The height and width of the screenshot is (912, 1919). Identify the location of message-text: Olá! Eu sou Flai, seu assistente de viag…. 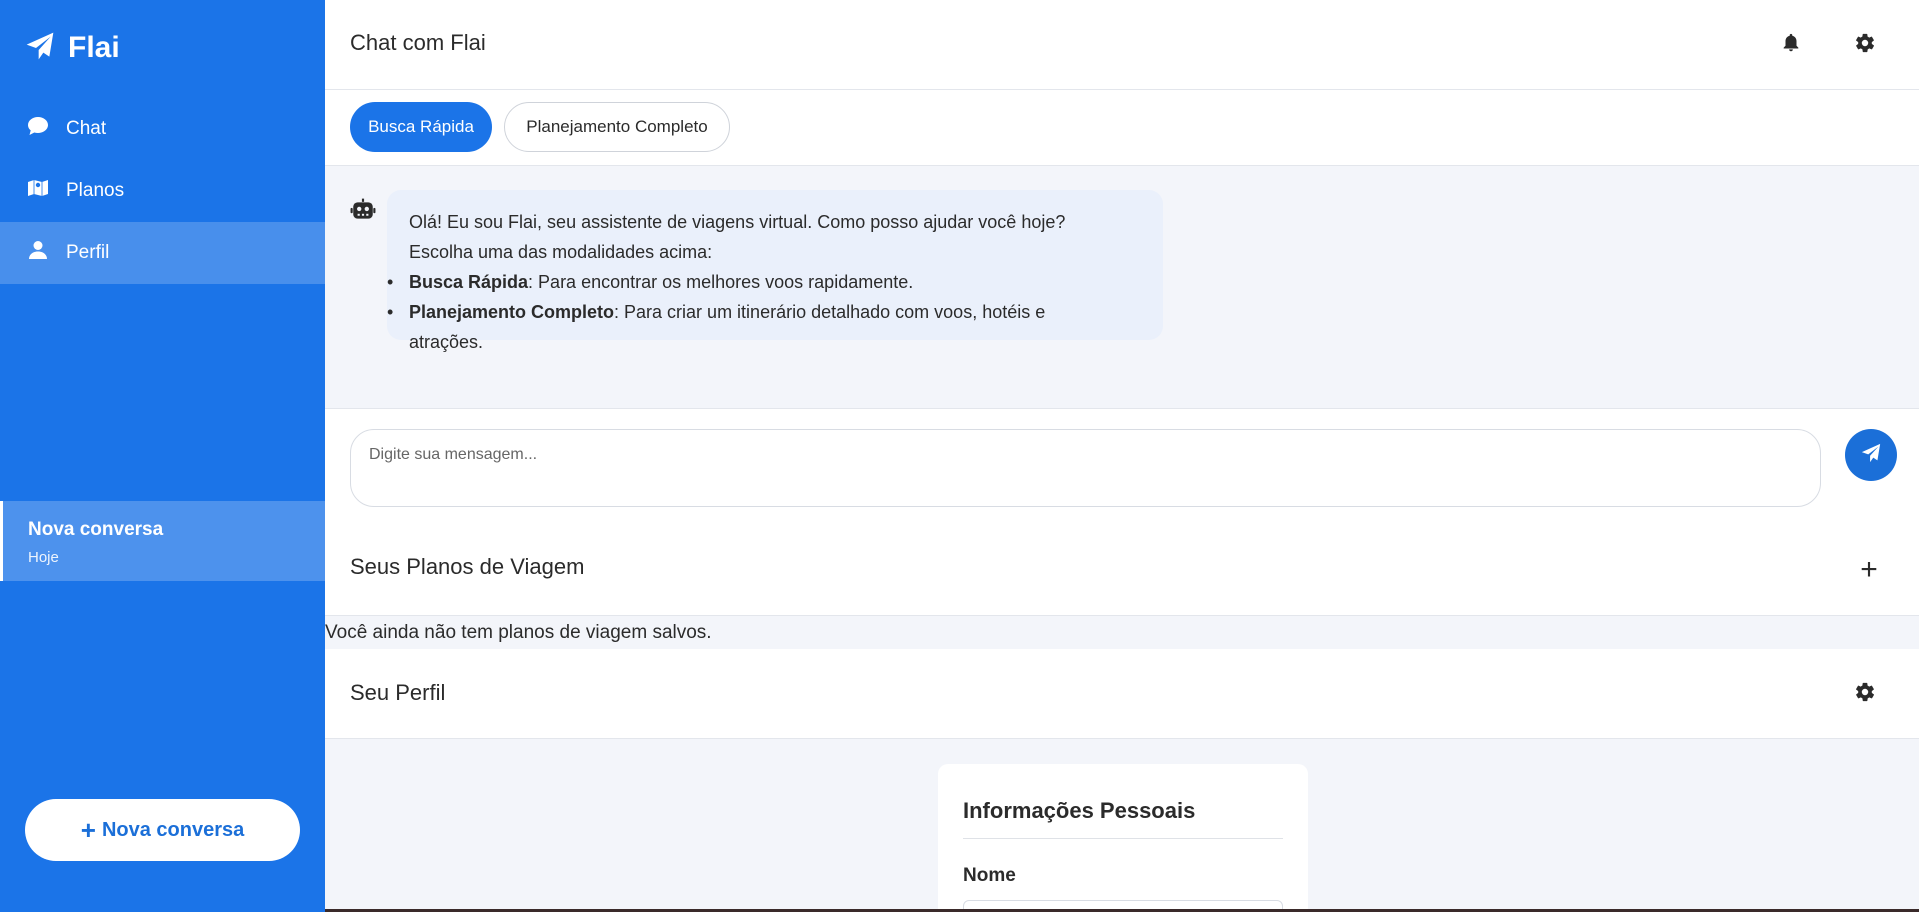
(737, 222).